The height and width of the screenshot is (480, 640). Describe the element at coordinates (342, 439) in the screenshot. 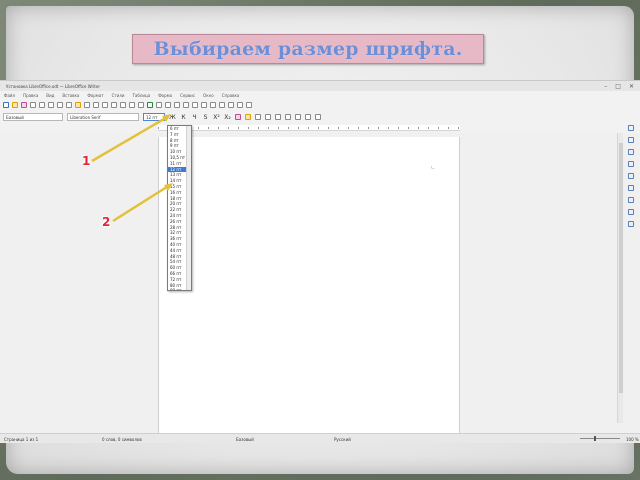

I see `status-language: Русский` at that location.